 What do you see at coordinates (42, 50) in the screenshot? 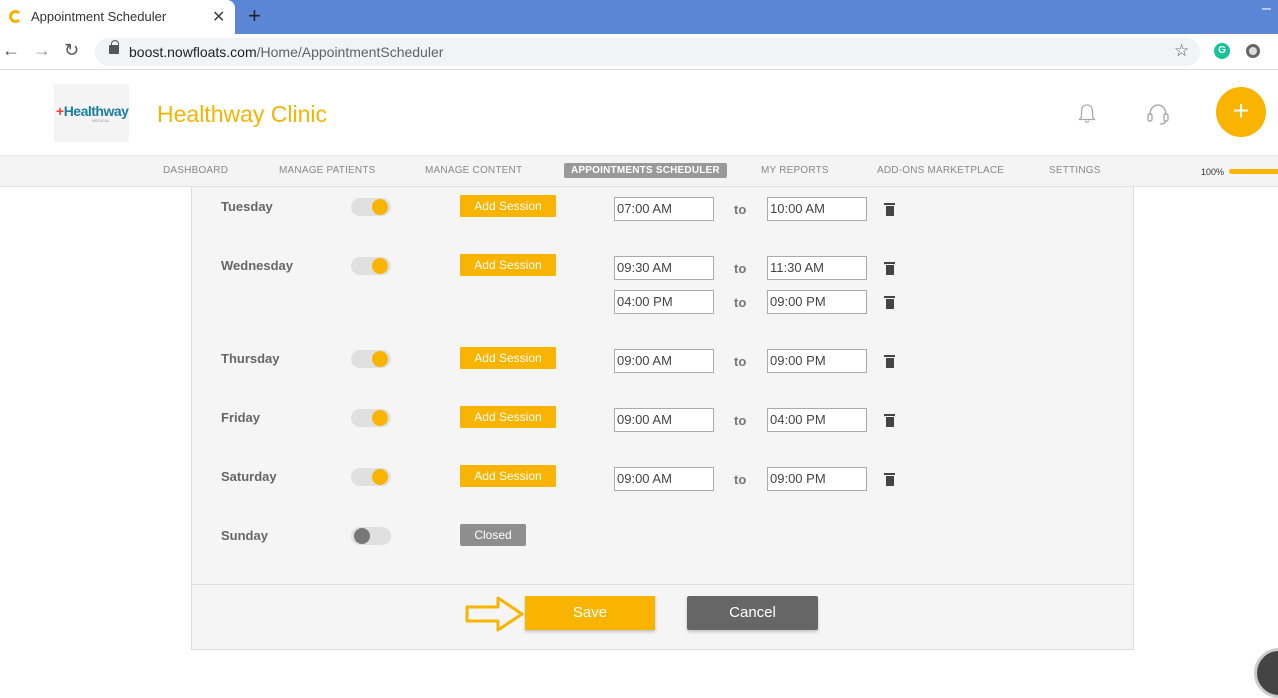
I see `forward-icon: →` at bounding box center [42, 50].